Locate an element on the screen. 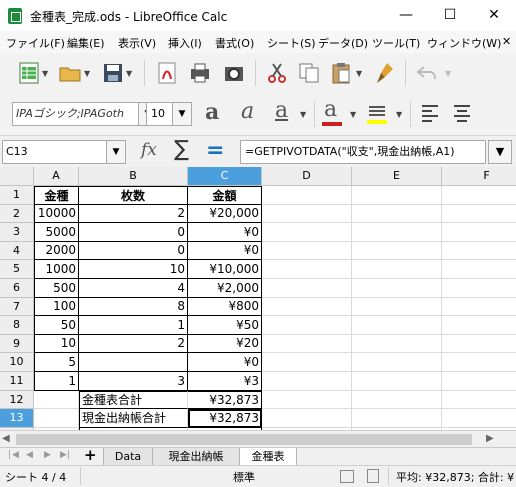 The image size is (516, 487). tab-nav-last-icon: ▶| is located at coordinates (65, 455).